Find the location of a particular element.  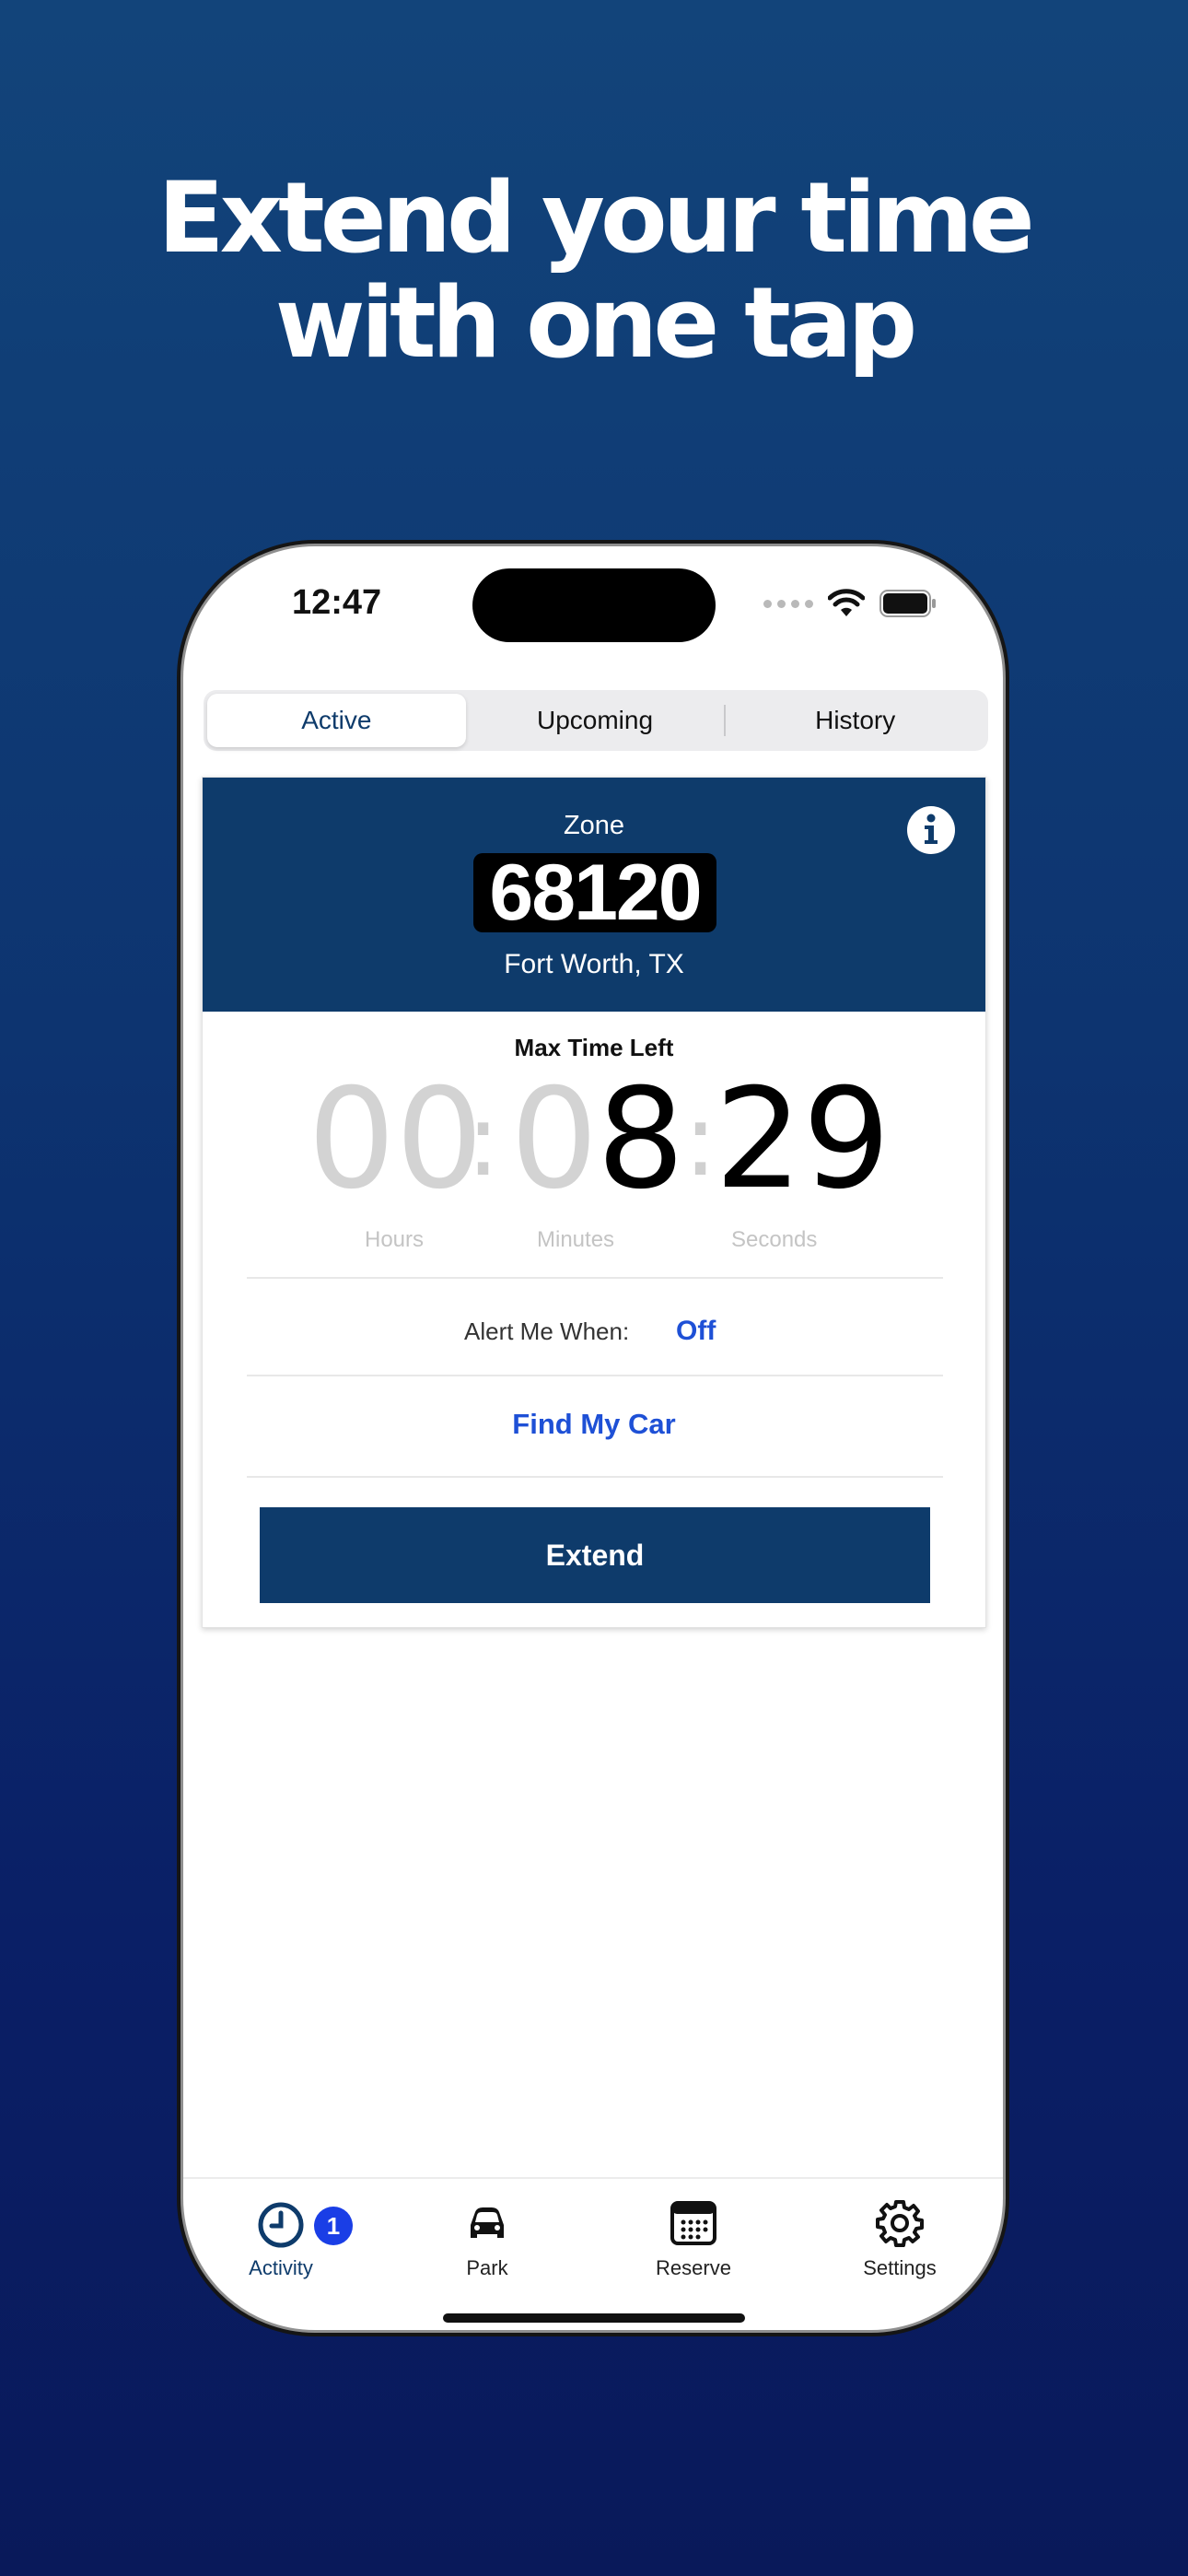

zone-header: Zone 68120 Fort Worth, TX is located at coordinates (594, 895).